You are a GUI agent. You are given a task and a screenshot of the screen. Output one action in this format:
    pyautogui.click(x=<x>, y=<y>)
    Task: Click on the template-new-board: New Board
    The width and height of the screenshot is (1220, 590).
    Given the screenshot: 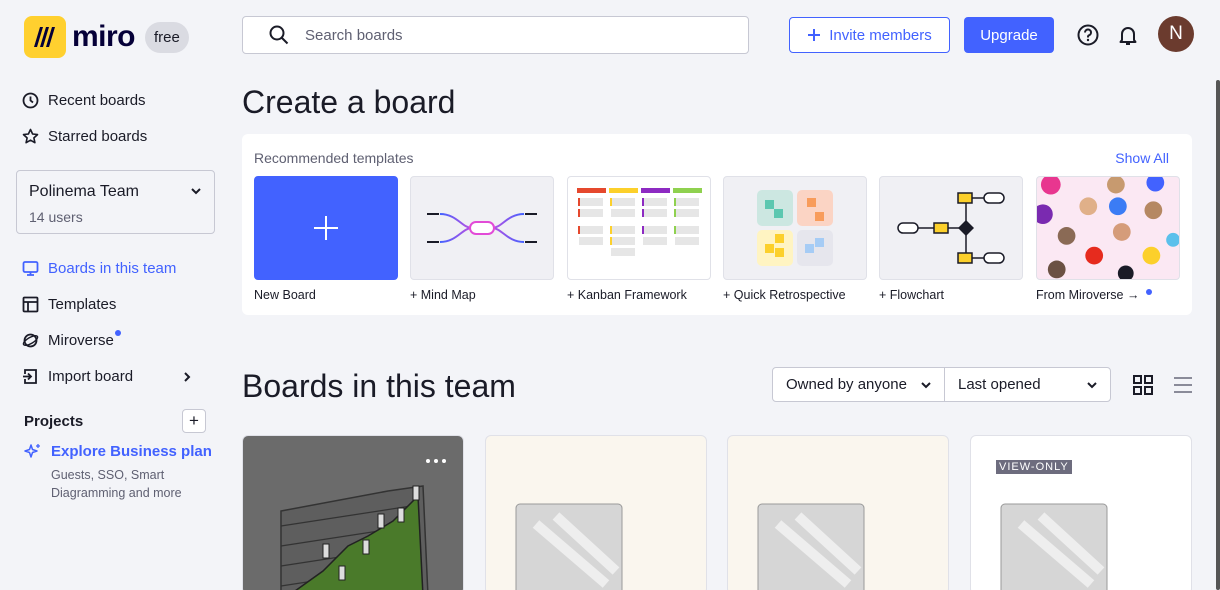 What is the action you would take?
    pyautogui.click(x=326, y=239)
    